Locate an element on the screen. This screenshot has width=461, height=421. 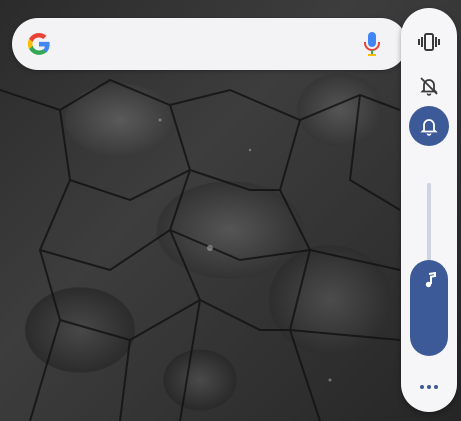
more-horizontal-icon is located at coordinates (422, 387).